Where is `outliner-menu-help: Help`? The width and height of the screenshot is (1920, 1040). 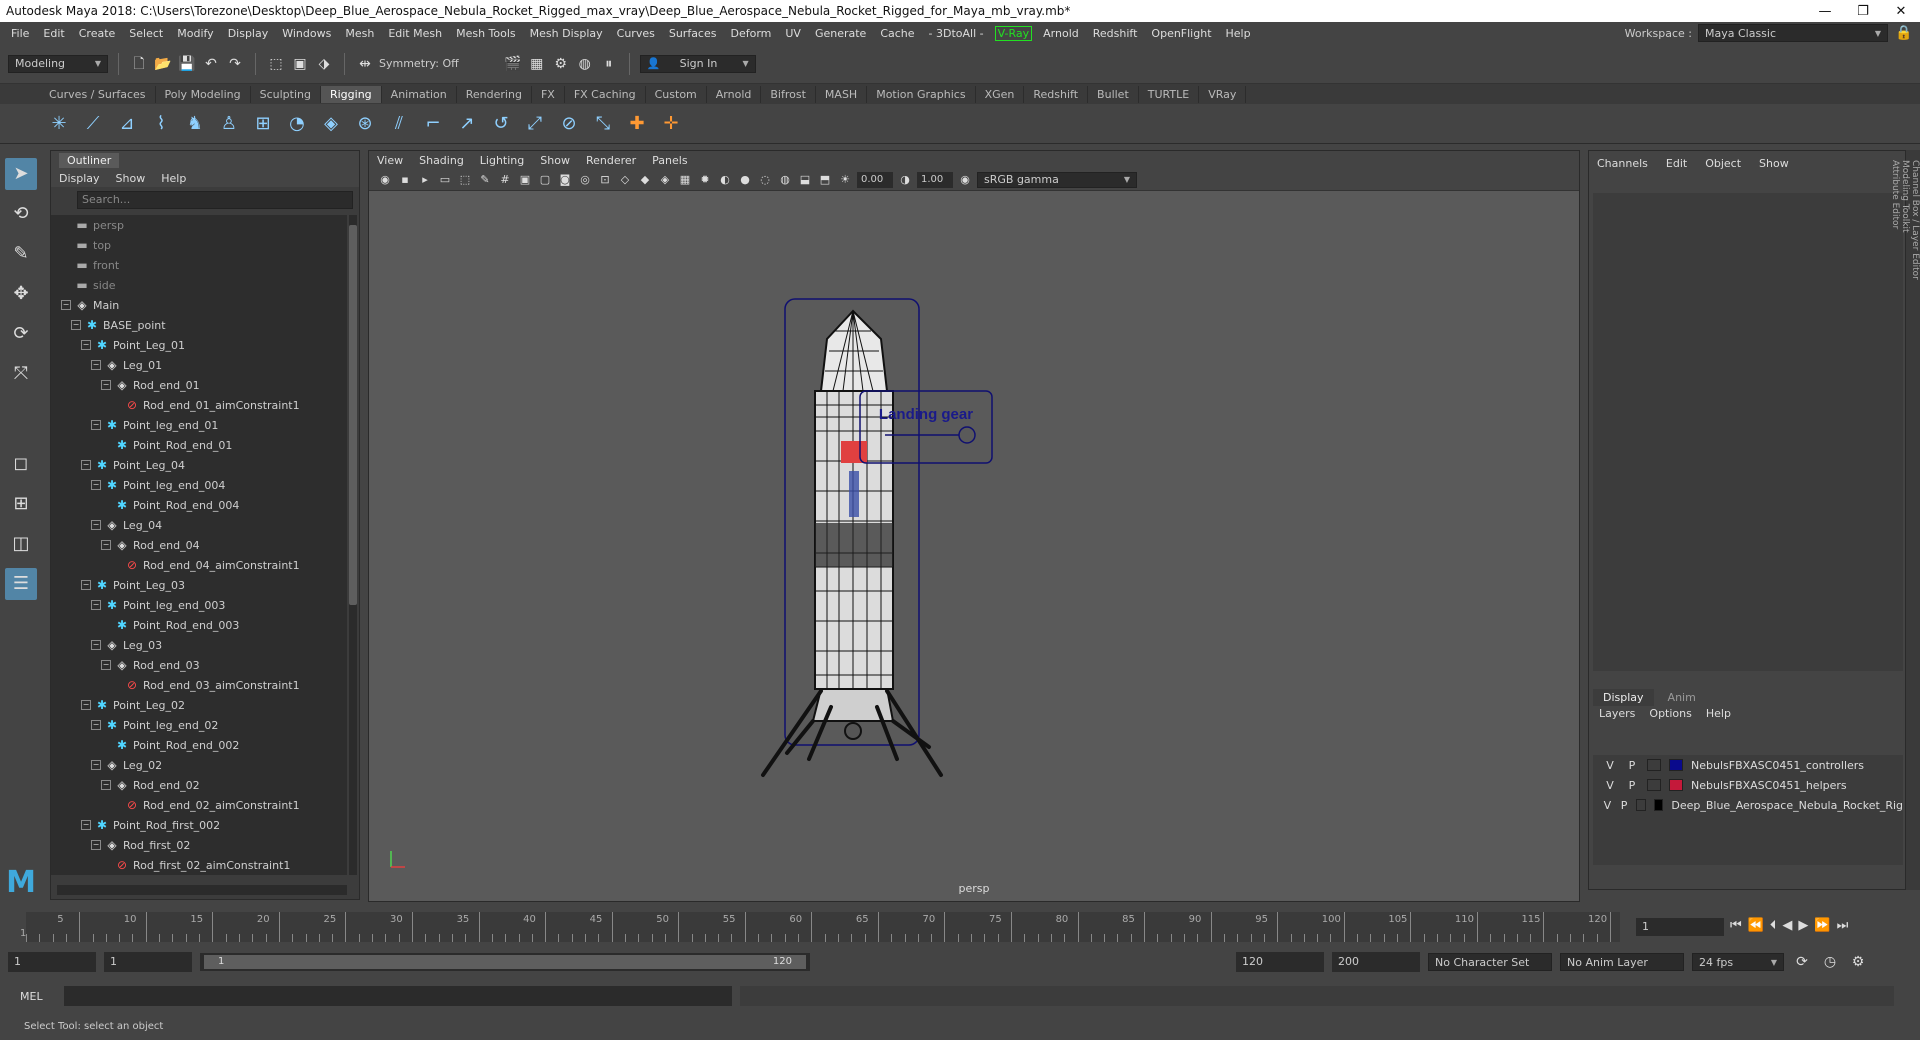
outliner-menu-help: Help is located at coordinates (173, 178).